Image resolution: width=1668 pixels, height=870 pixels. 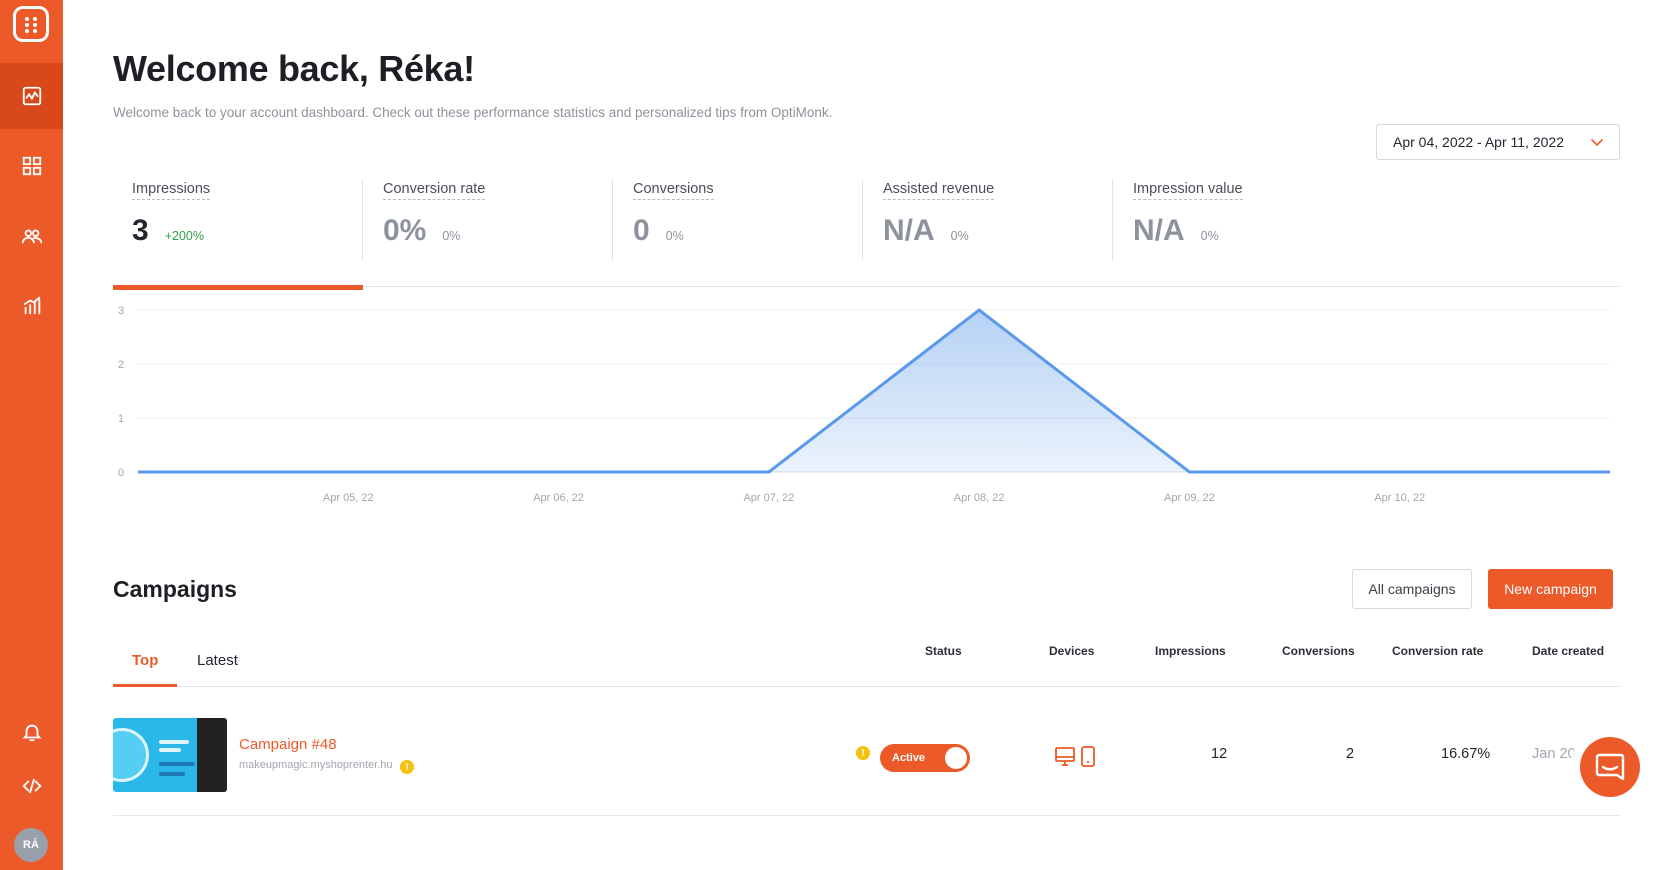 I want to click on campaigns-title: Campaigns, so click(x=175, y=589).